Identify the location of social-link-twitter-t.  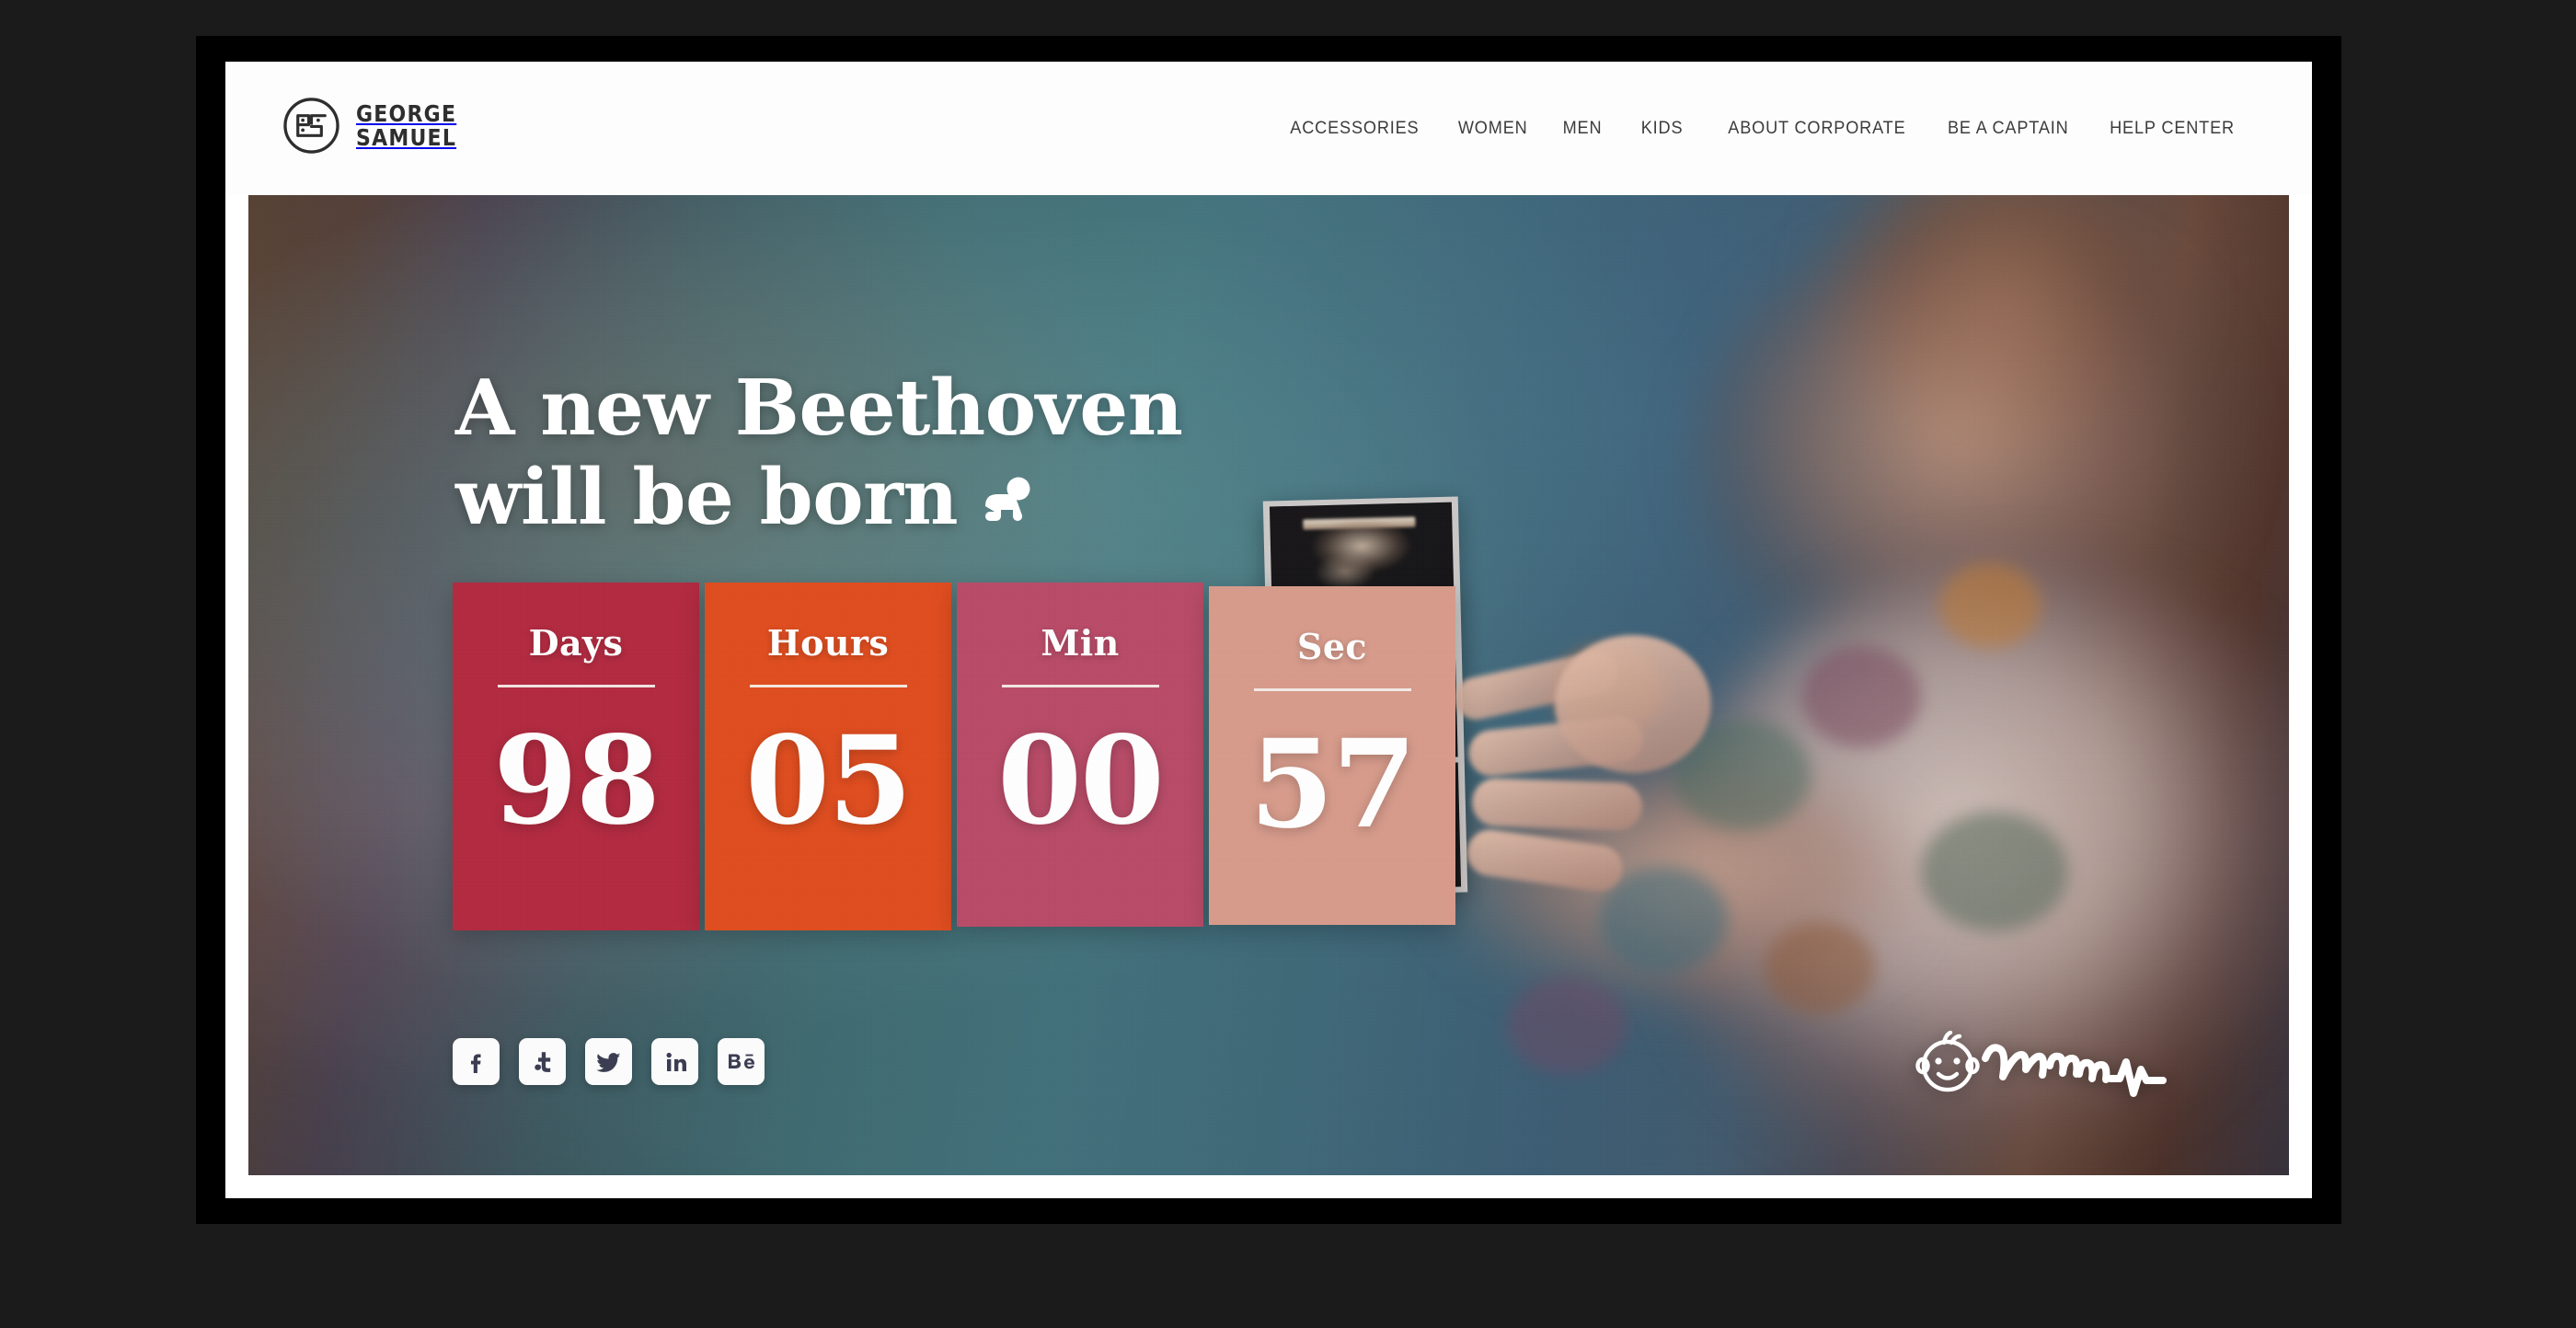
(542, 1061).